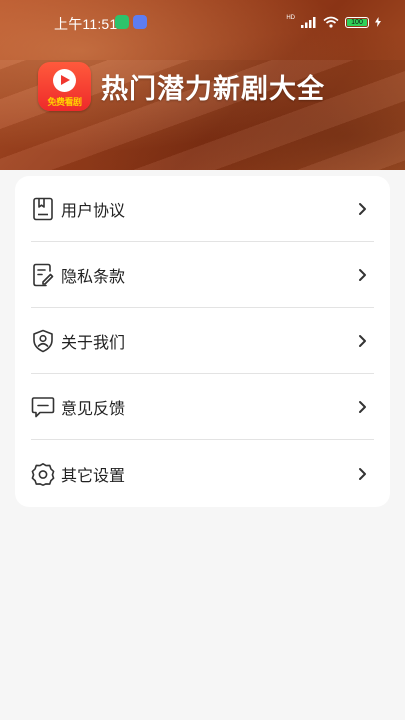  What do you see at coordinates (122, 22) in the screenshot?
I see `wechat-notification-icon` at bounding box center [122, 22].